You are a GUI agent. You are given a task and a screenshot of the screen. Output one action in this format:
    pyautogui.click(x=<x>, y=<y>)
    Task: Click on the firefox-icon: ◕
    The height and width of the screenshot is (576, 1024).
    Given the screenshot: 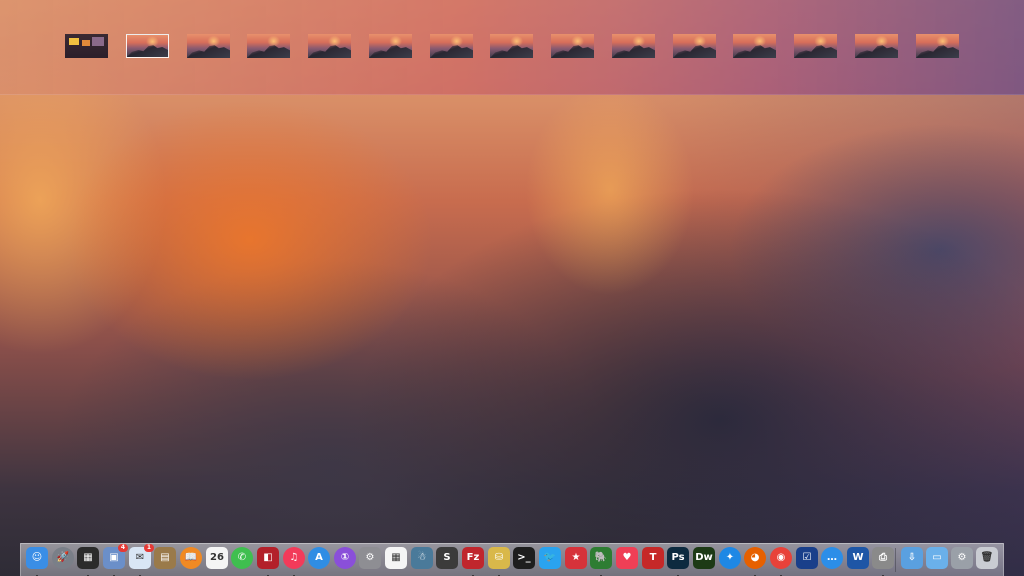 What is the action you would take?
    pyautogui.click(x=755, y=557)
    